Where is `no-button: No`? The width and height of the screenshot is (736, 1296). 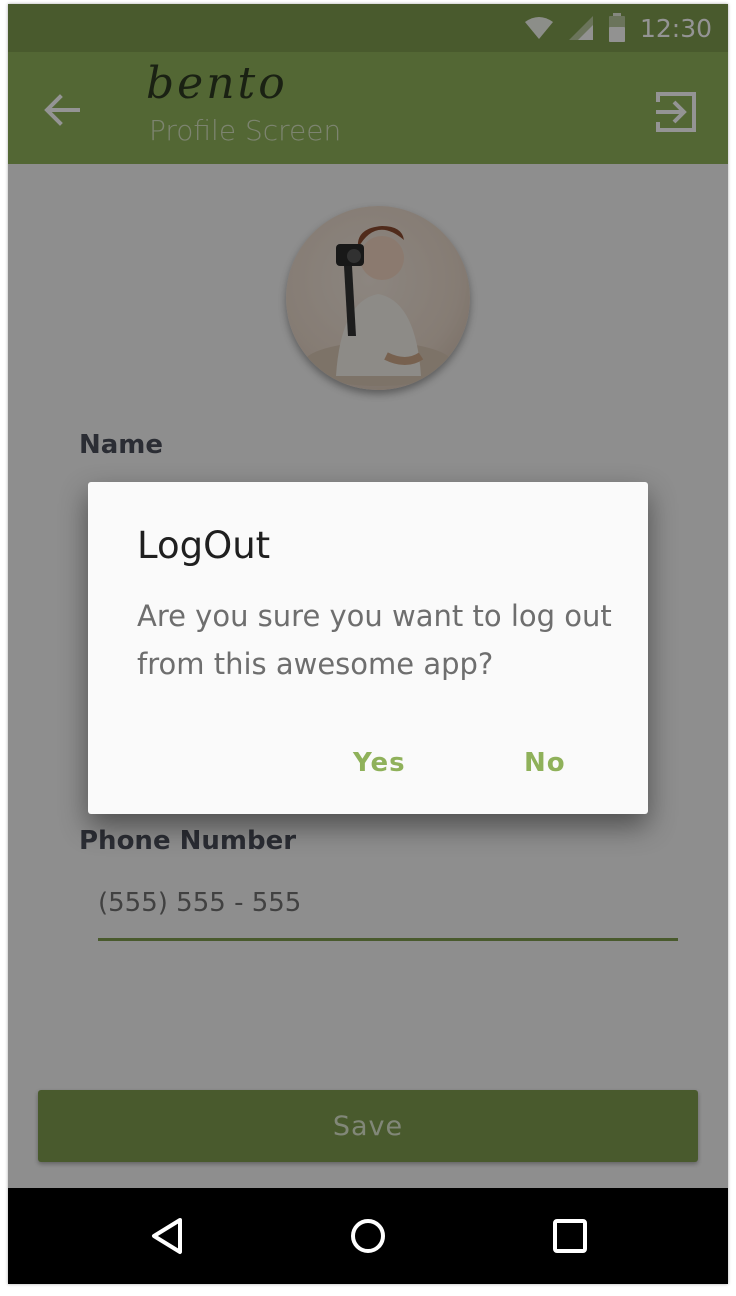
no-button: No is located at coordinates (545, 763).